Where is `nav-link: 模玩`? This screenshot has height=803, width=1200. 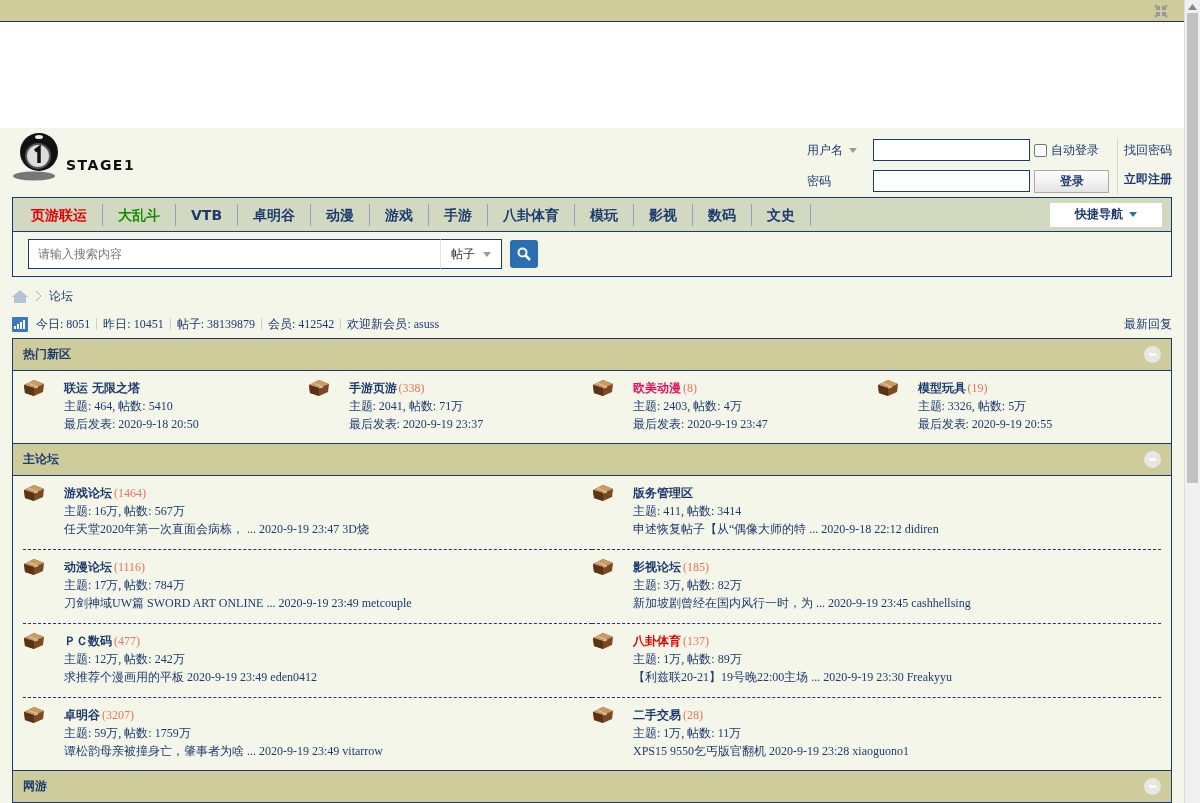 nav-link: 模玩 is located at coordinates (605, 214).